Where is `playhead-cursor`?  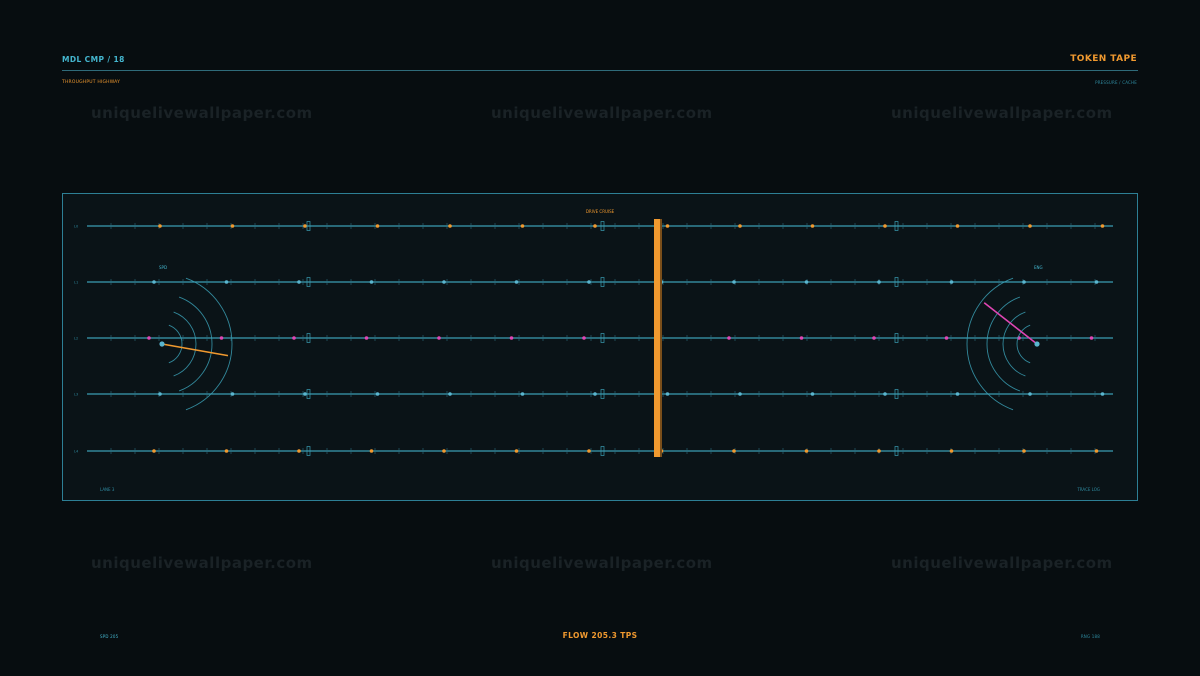 playhead-cursor is located at coordinates (657, 338).